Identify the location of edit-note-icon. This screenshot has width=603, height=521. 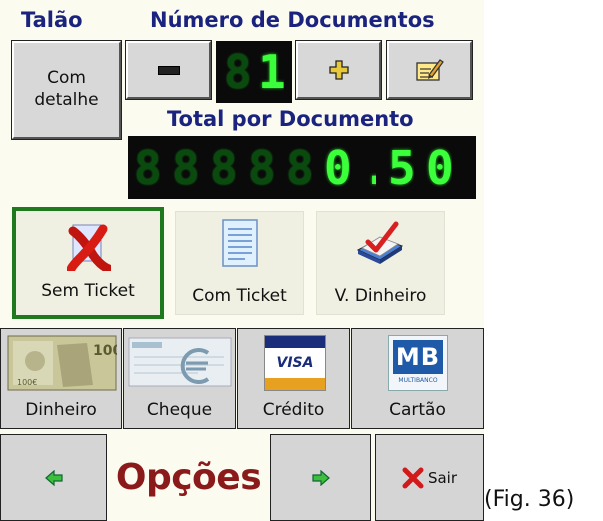
(429, 70).